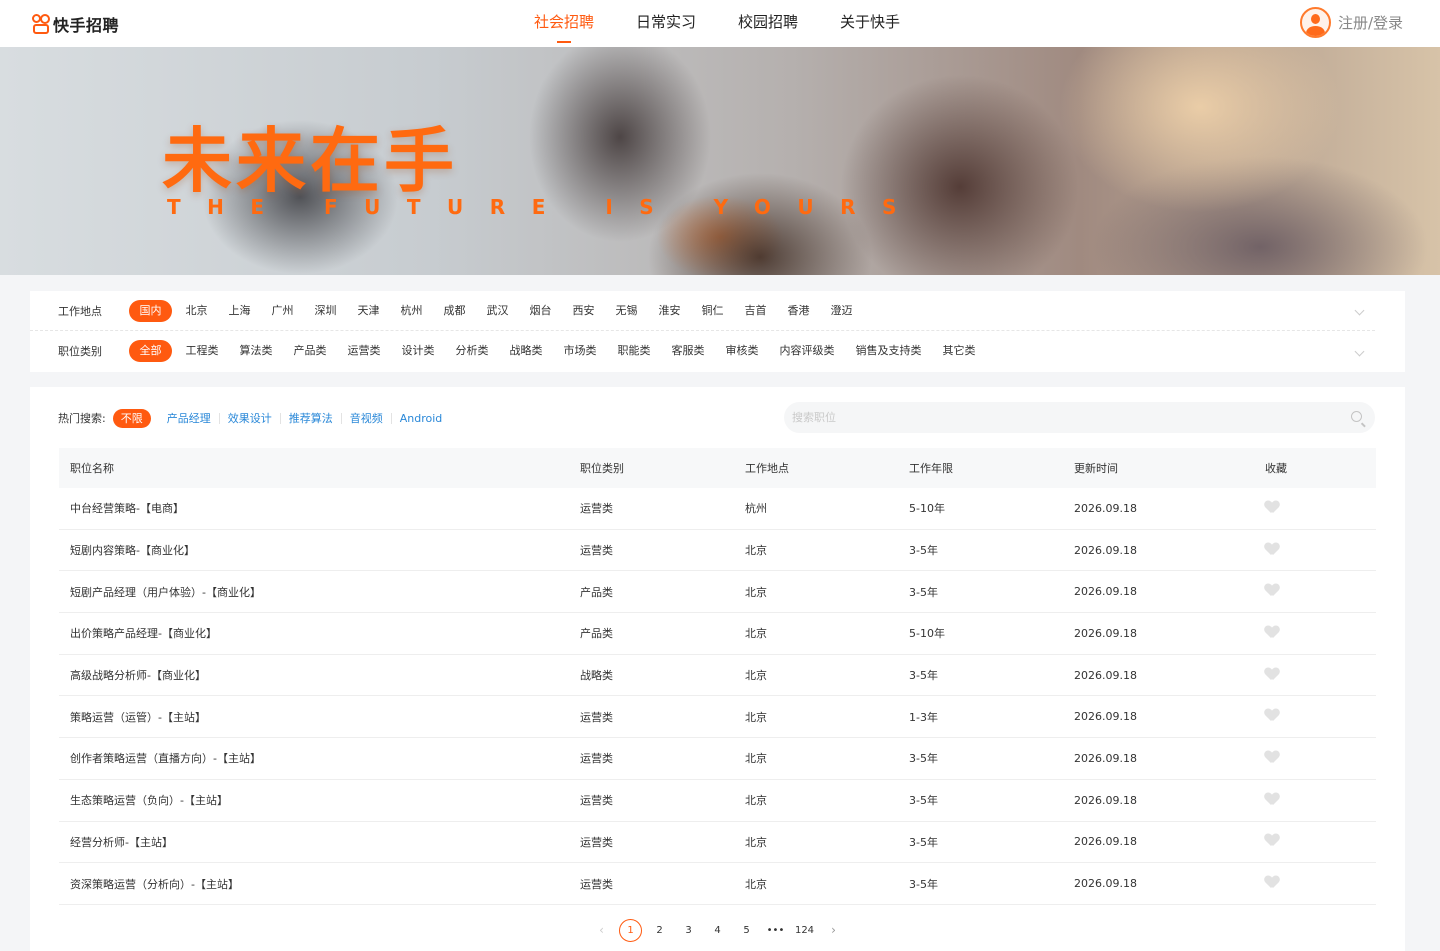 Image resolution: width=1440 pixels, height=951 pixels. Describe the element at coordinates (717, 676) in the screenshot. I see `table-row: 高级战略分析师-【商业化】 战略类 北京 3-5年 2026.09.18` at that location.